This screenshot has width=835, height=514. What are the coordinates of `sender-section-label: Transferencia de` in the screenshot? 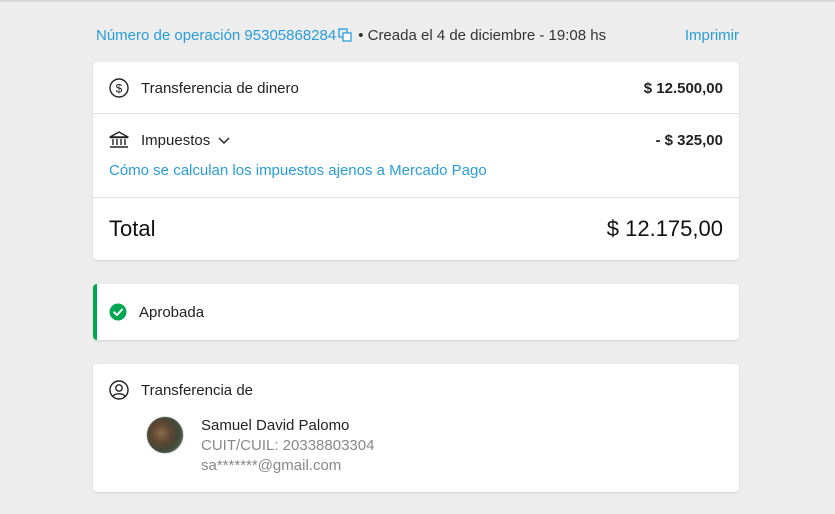 It's located at (197, 390).